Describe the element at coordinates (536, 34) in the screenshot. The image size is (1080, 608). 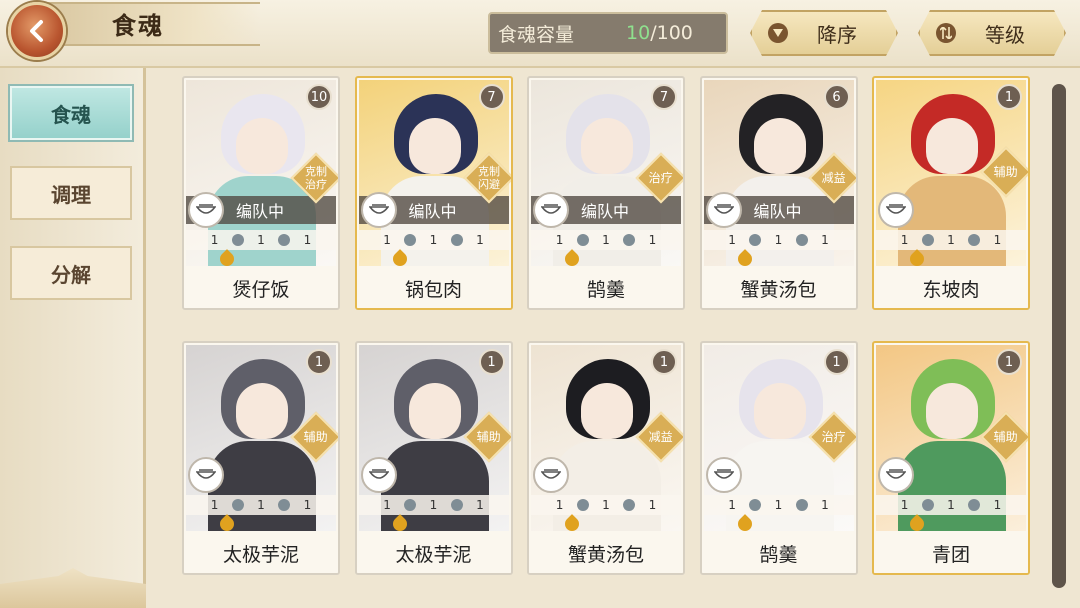
I see `capacity-label: 食魂容量` at that location.